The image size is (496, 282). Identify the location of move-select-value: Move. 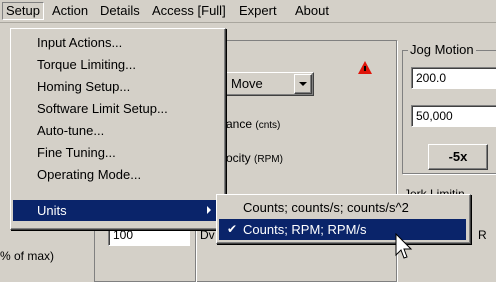
(247, 83).